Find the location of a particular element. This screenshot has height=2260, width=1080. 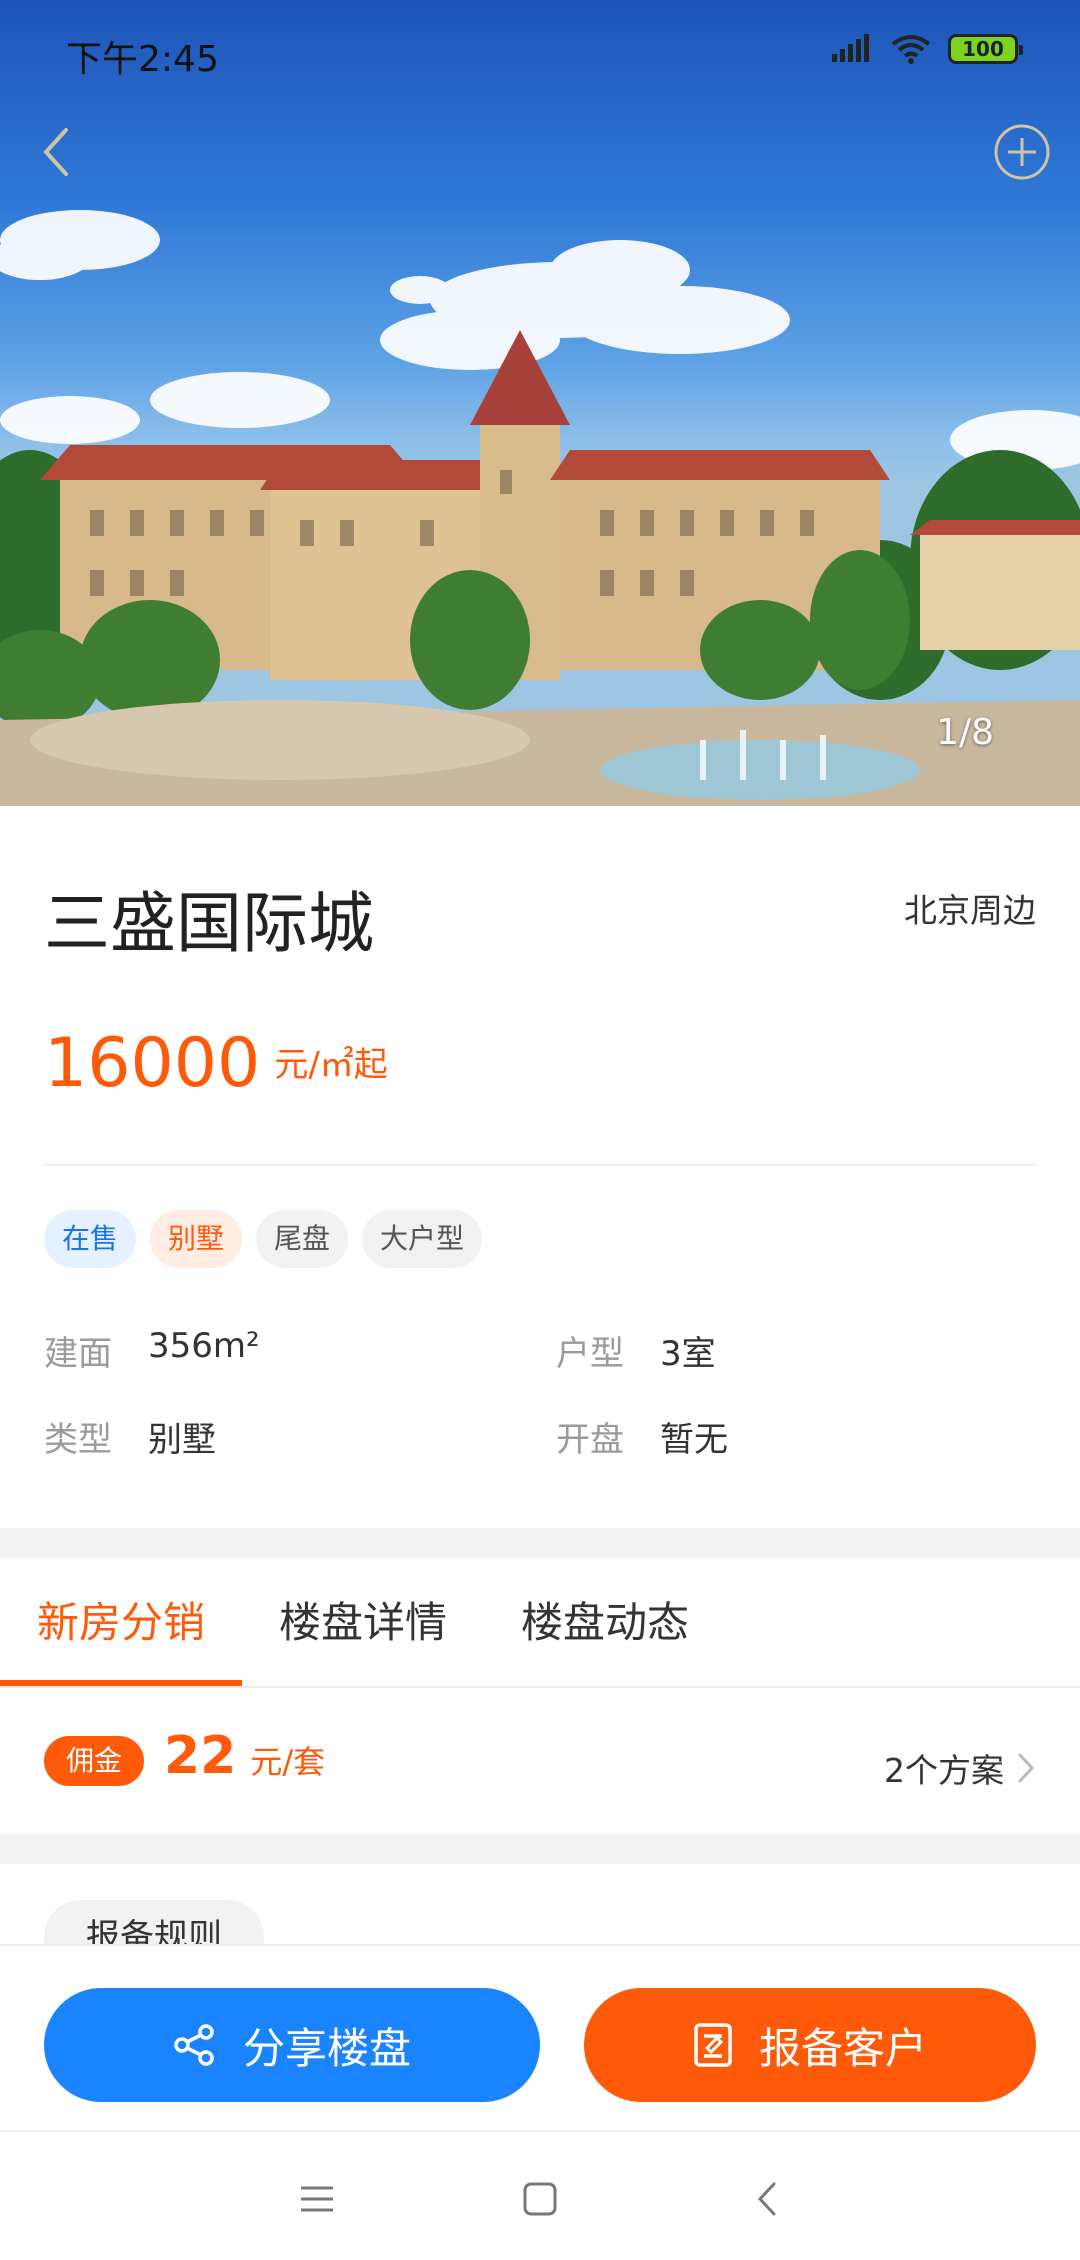

report-client-button: 报备客户 is located at coordinates (810, 2045).